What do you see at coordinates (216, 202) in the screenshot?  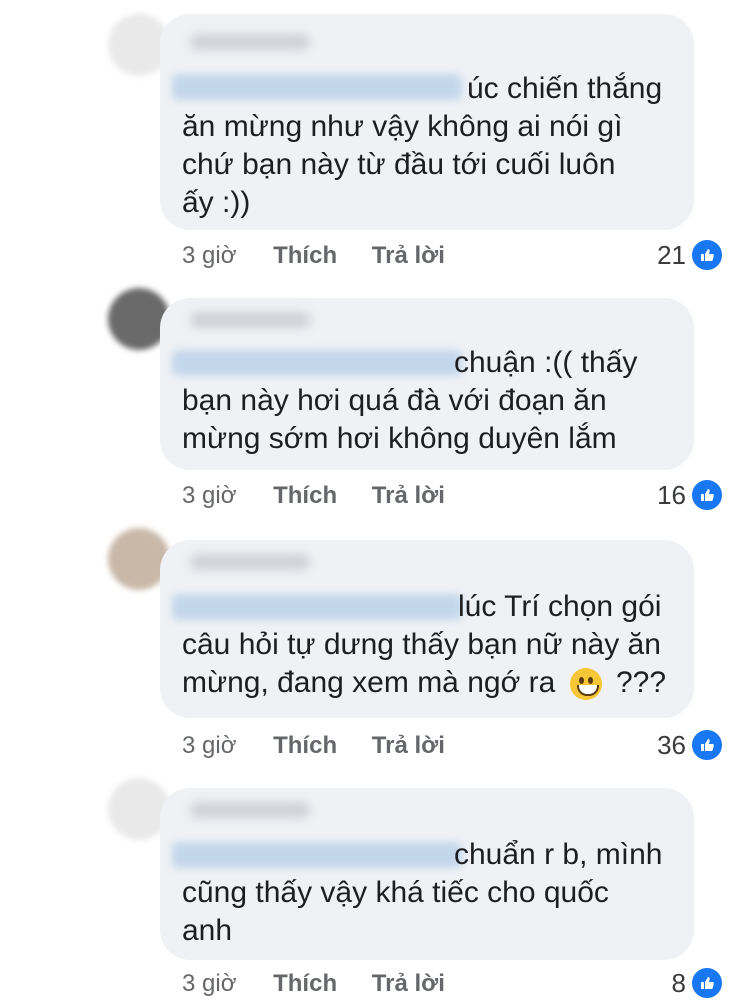 I see `comment-line: ấy :))` at bounding box center [216, 202].